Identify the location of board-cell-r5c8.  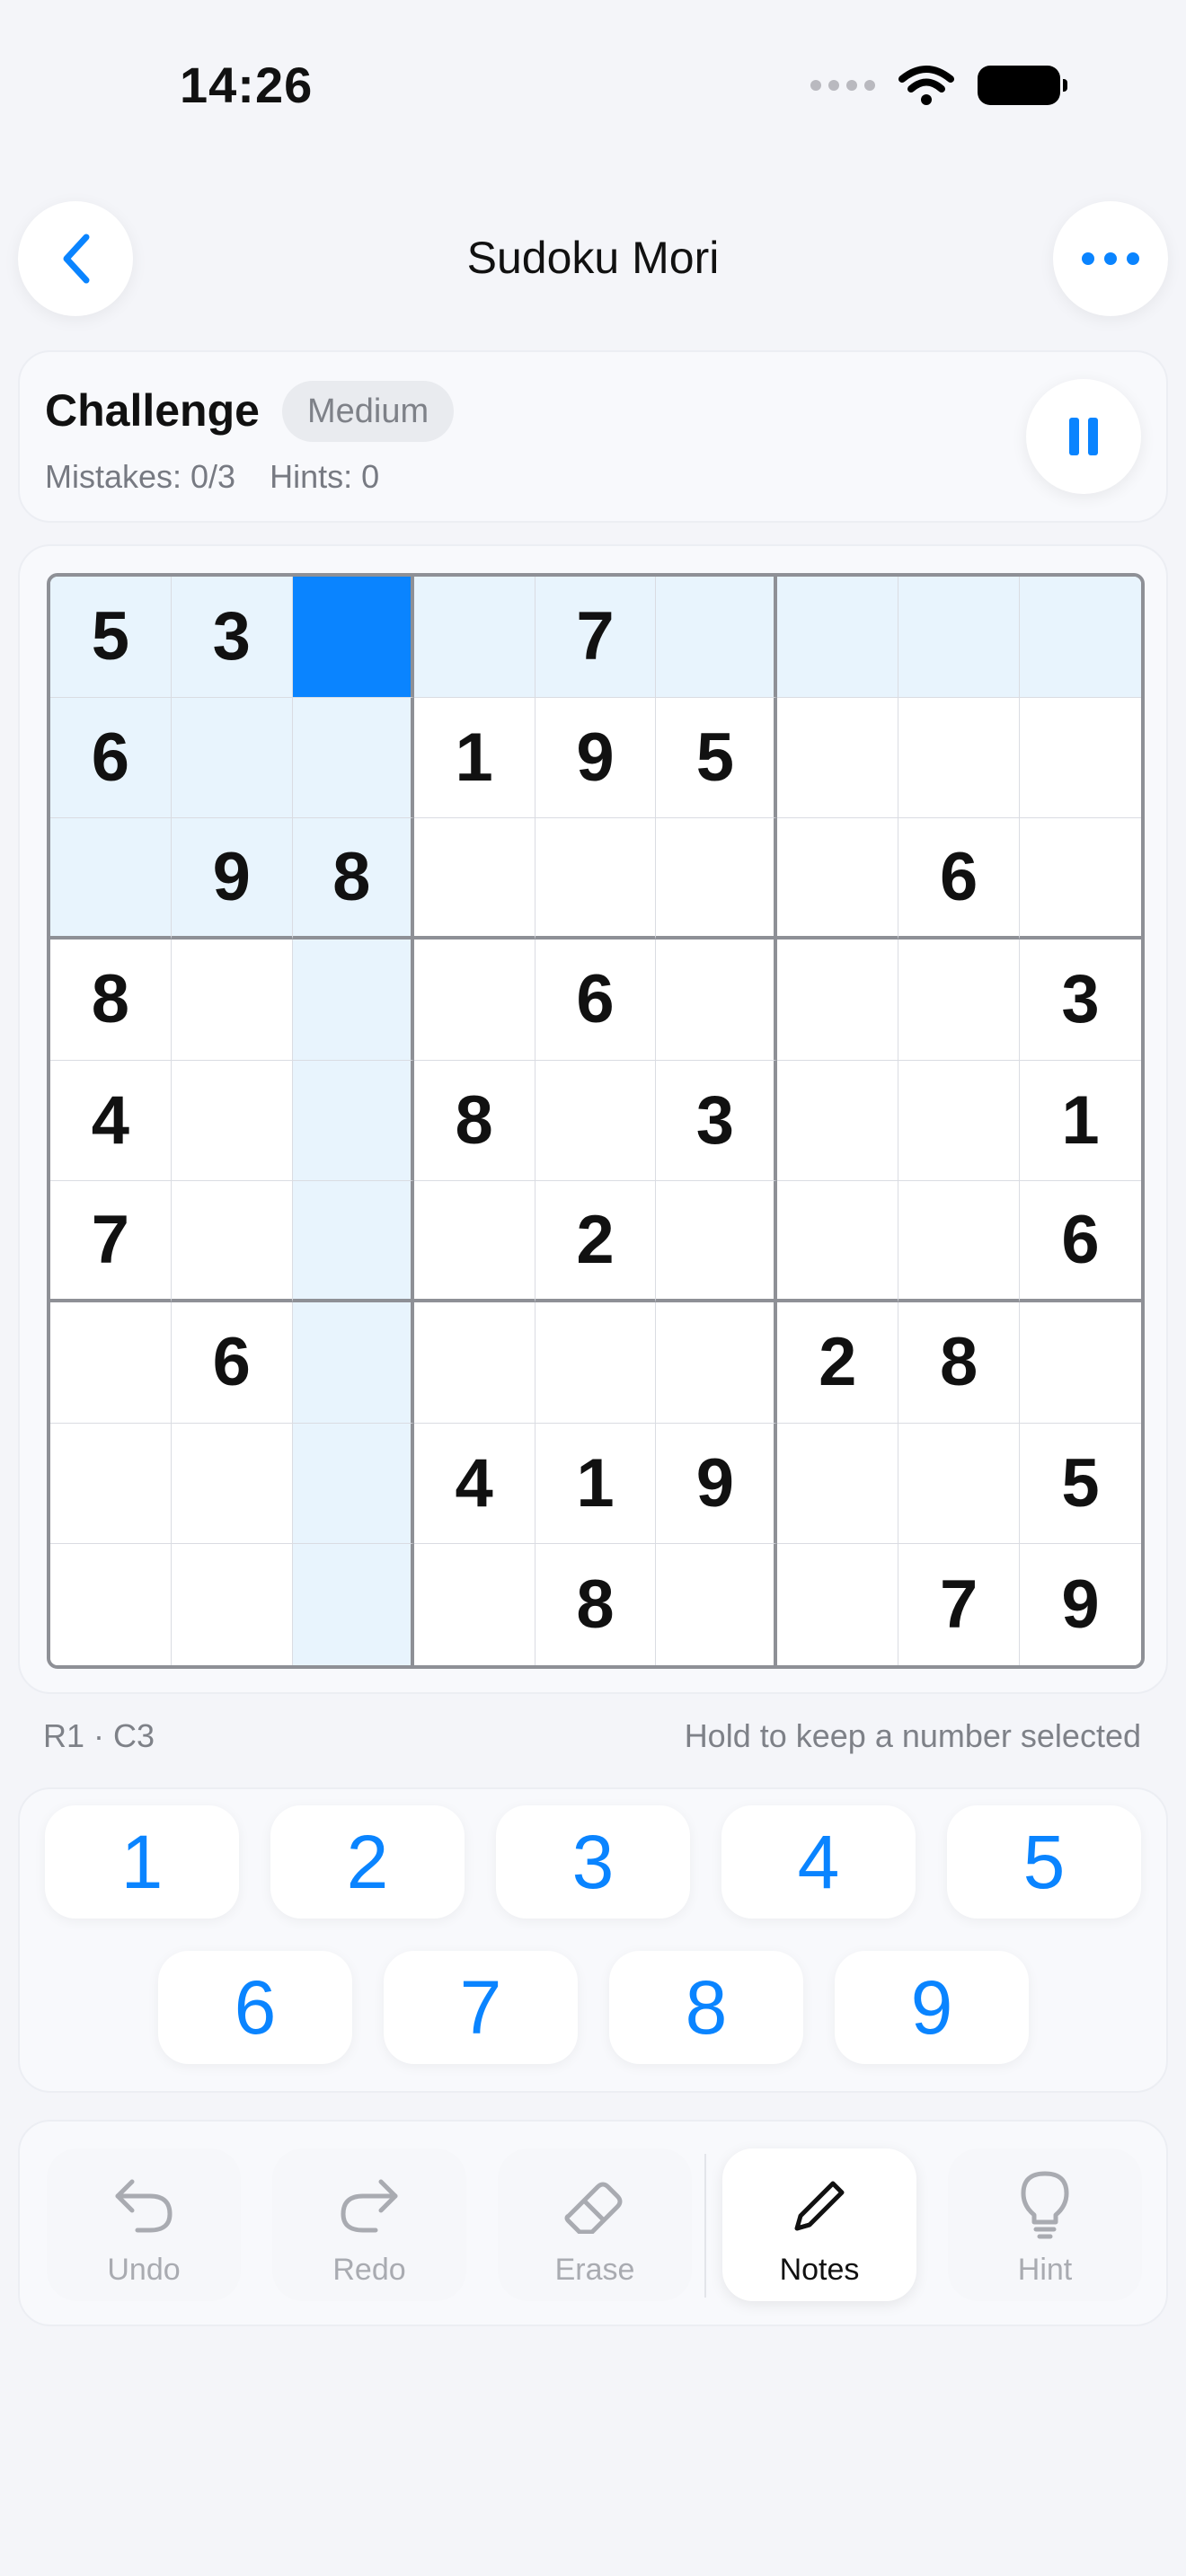
(959, 1121).